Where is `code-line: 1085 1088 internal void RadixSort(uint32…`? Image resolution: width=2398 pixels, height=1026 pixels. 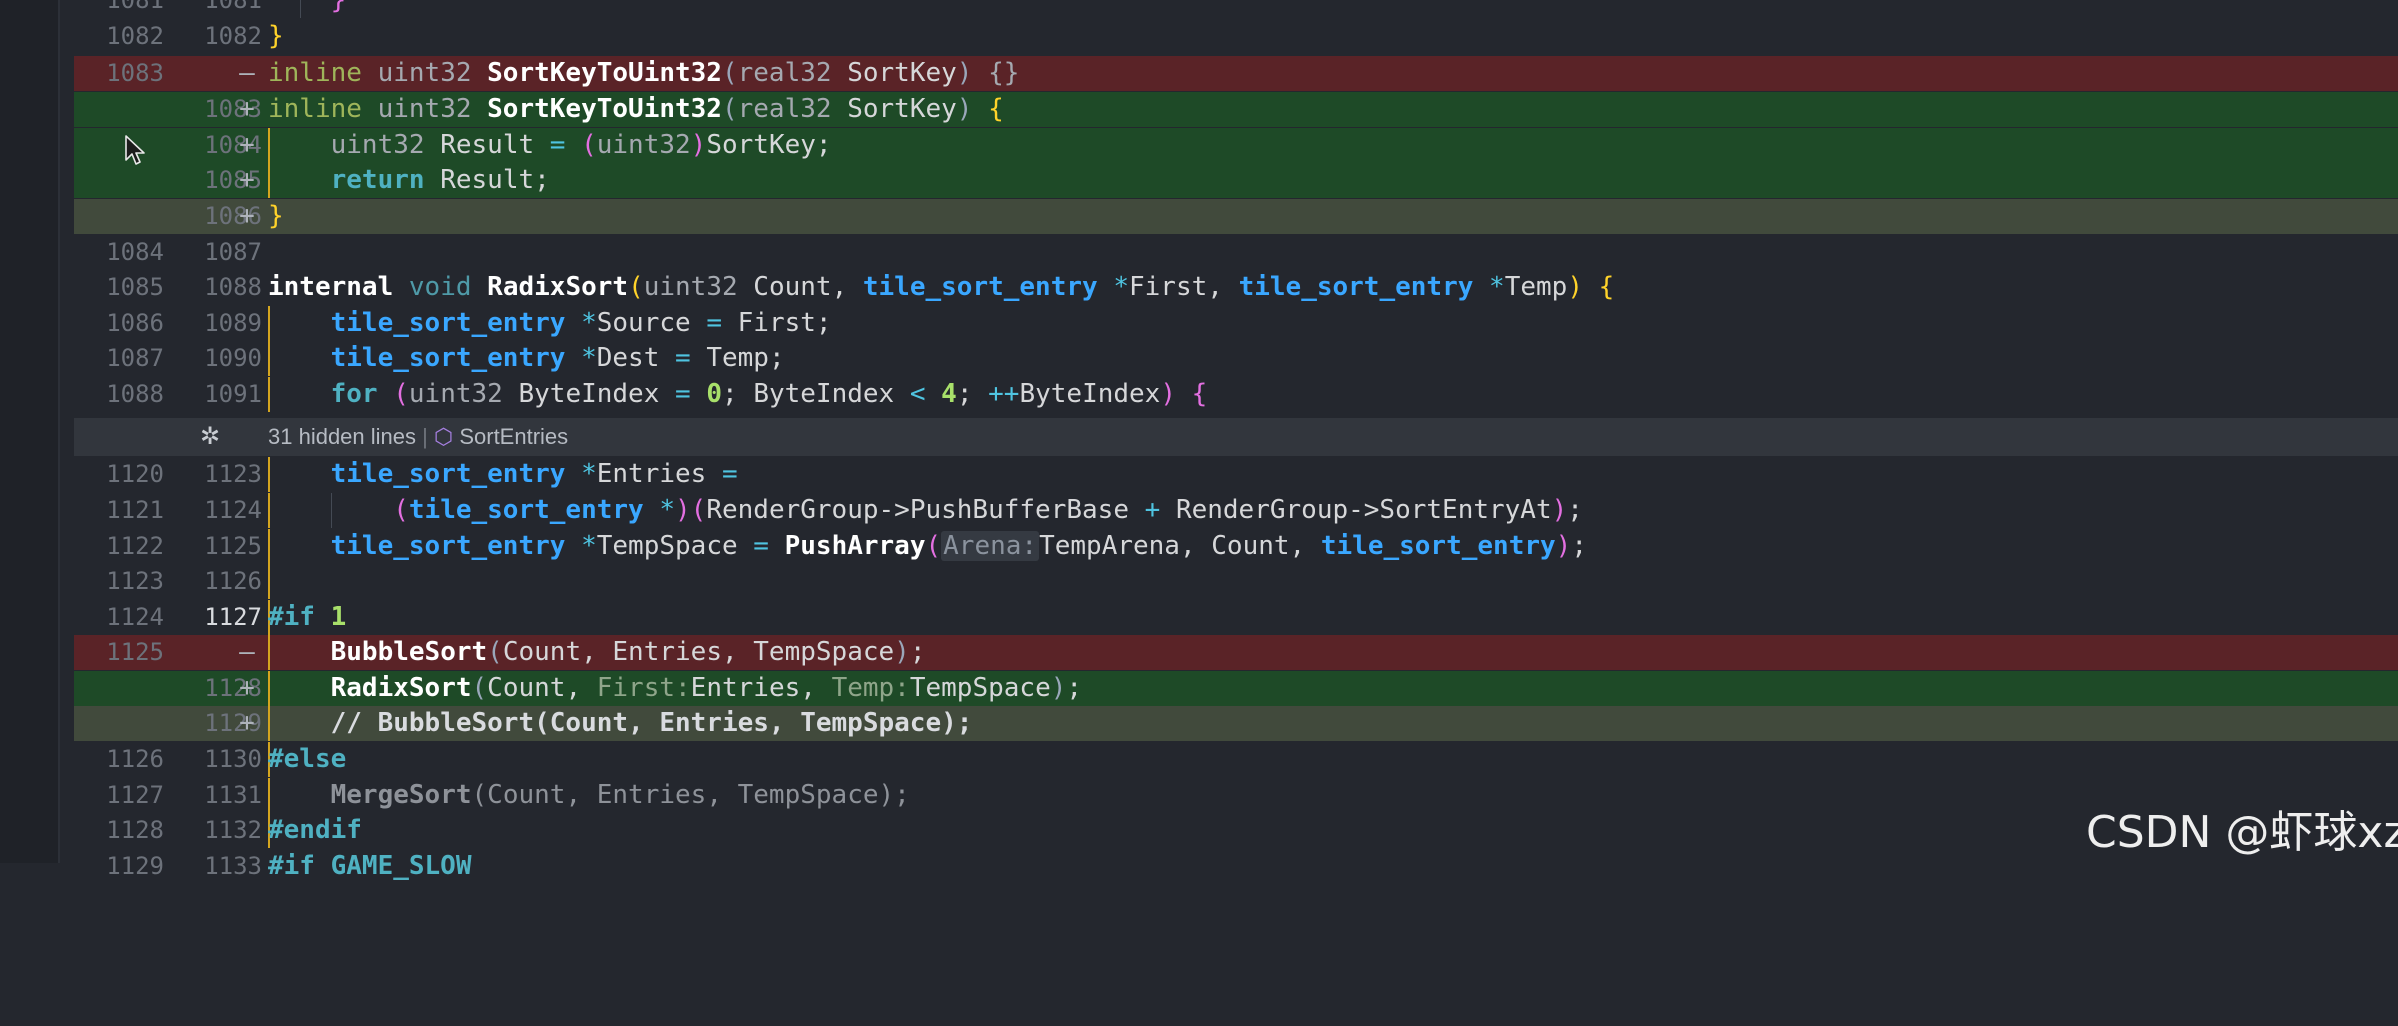
code-line: 1085 1088 internal void RadixSort(uint32… is located at coordinates (1236, 287).